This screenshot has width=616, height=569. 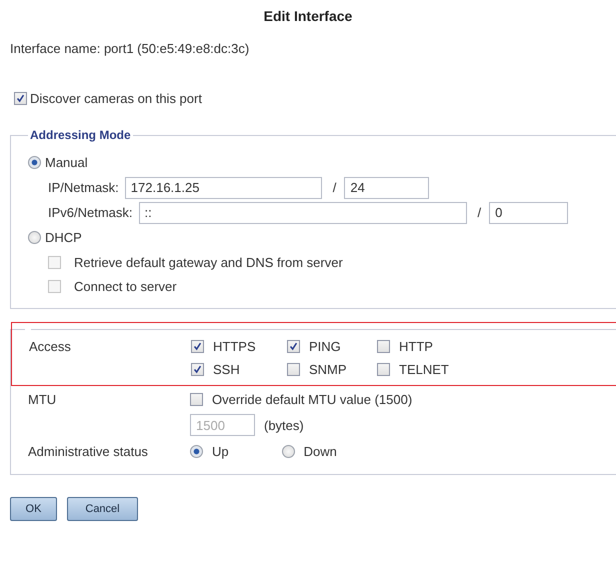 What do you see at coordinates (328, 369) in the screenshot?
I see `checkbox-label: SNMP` at bounding box center [328, 369].